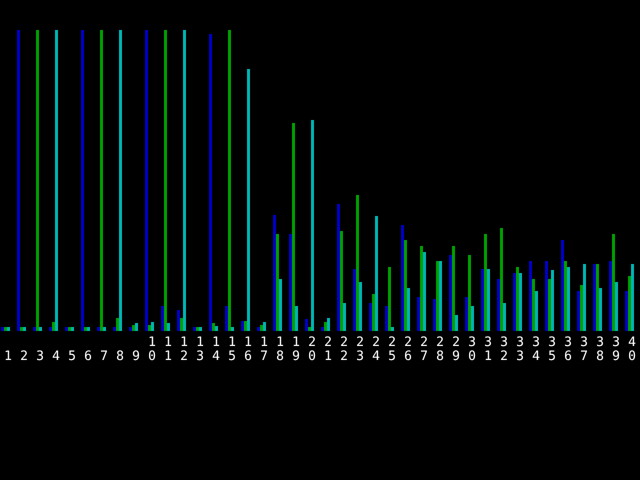  What do you see at coordinates (104, 357) in the screenshot?
I see `axis-label: 7` at bounding box center [104, 357].